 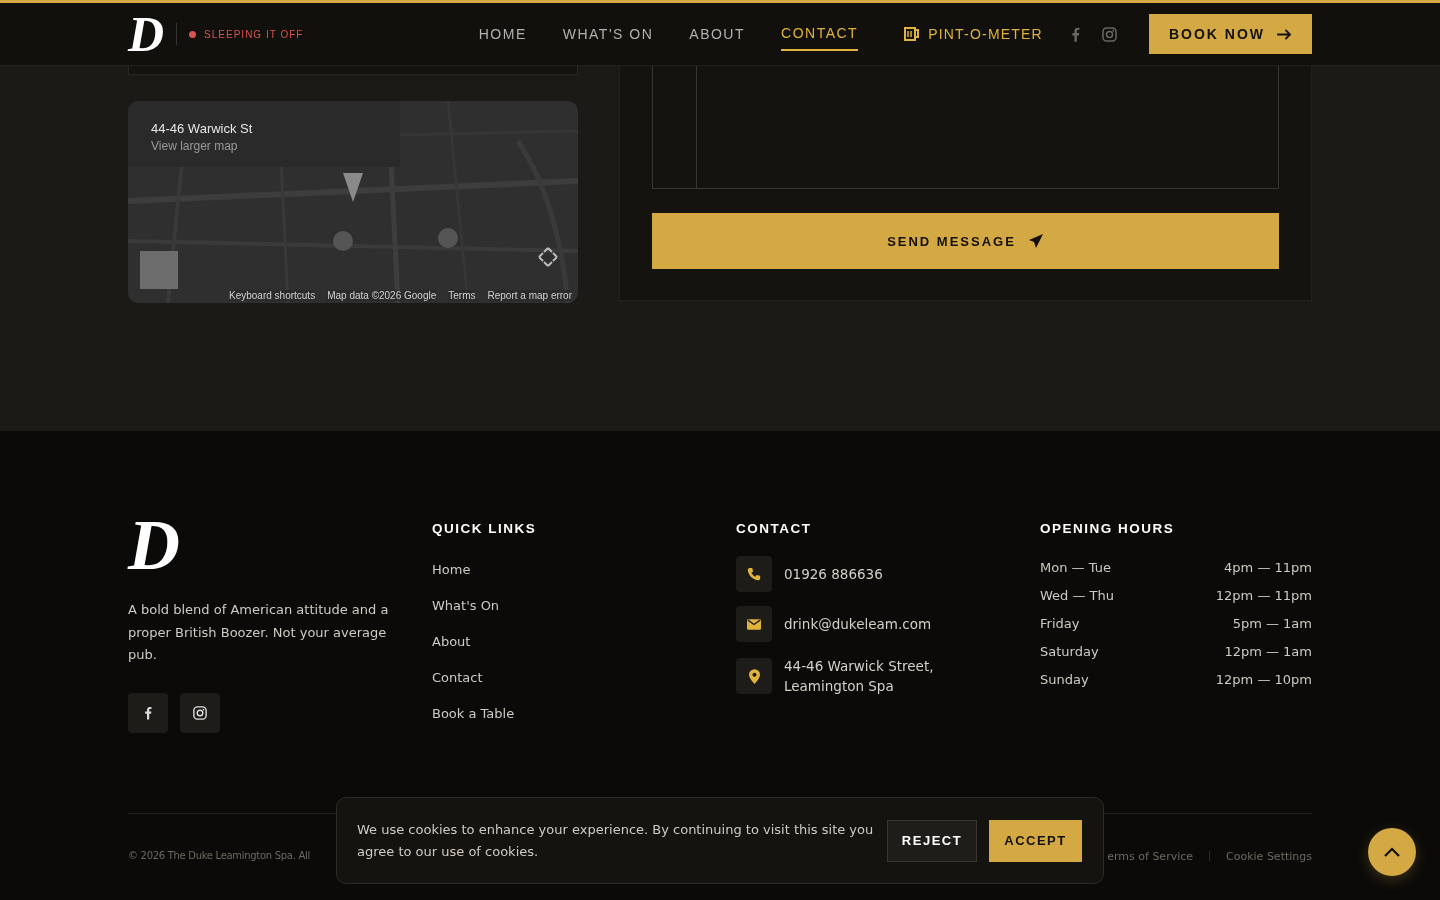 What do you see at coordinates (202, 128) in the screenshot?
I see `place-title: 44-46 Warwick St` at bounding box center [202, 128].